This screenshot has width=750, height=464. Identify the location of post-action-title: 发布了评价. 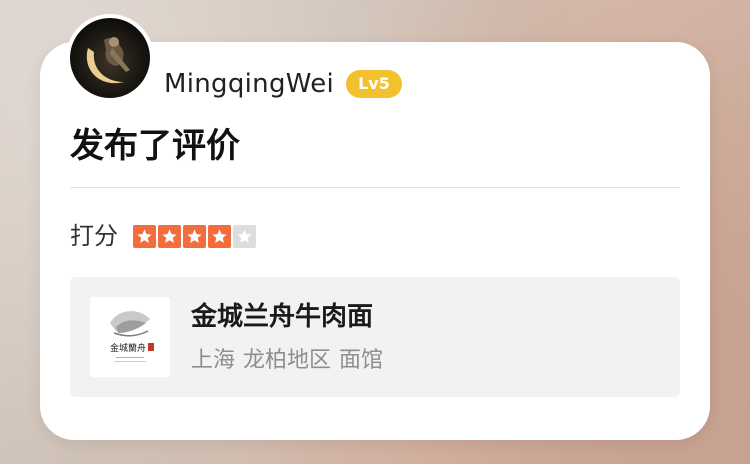
(155, 146).